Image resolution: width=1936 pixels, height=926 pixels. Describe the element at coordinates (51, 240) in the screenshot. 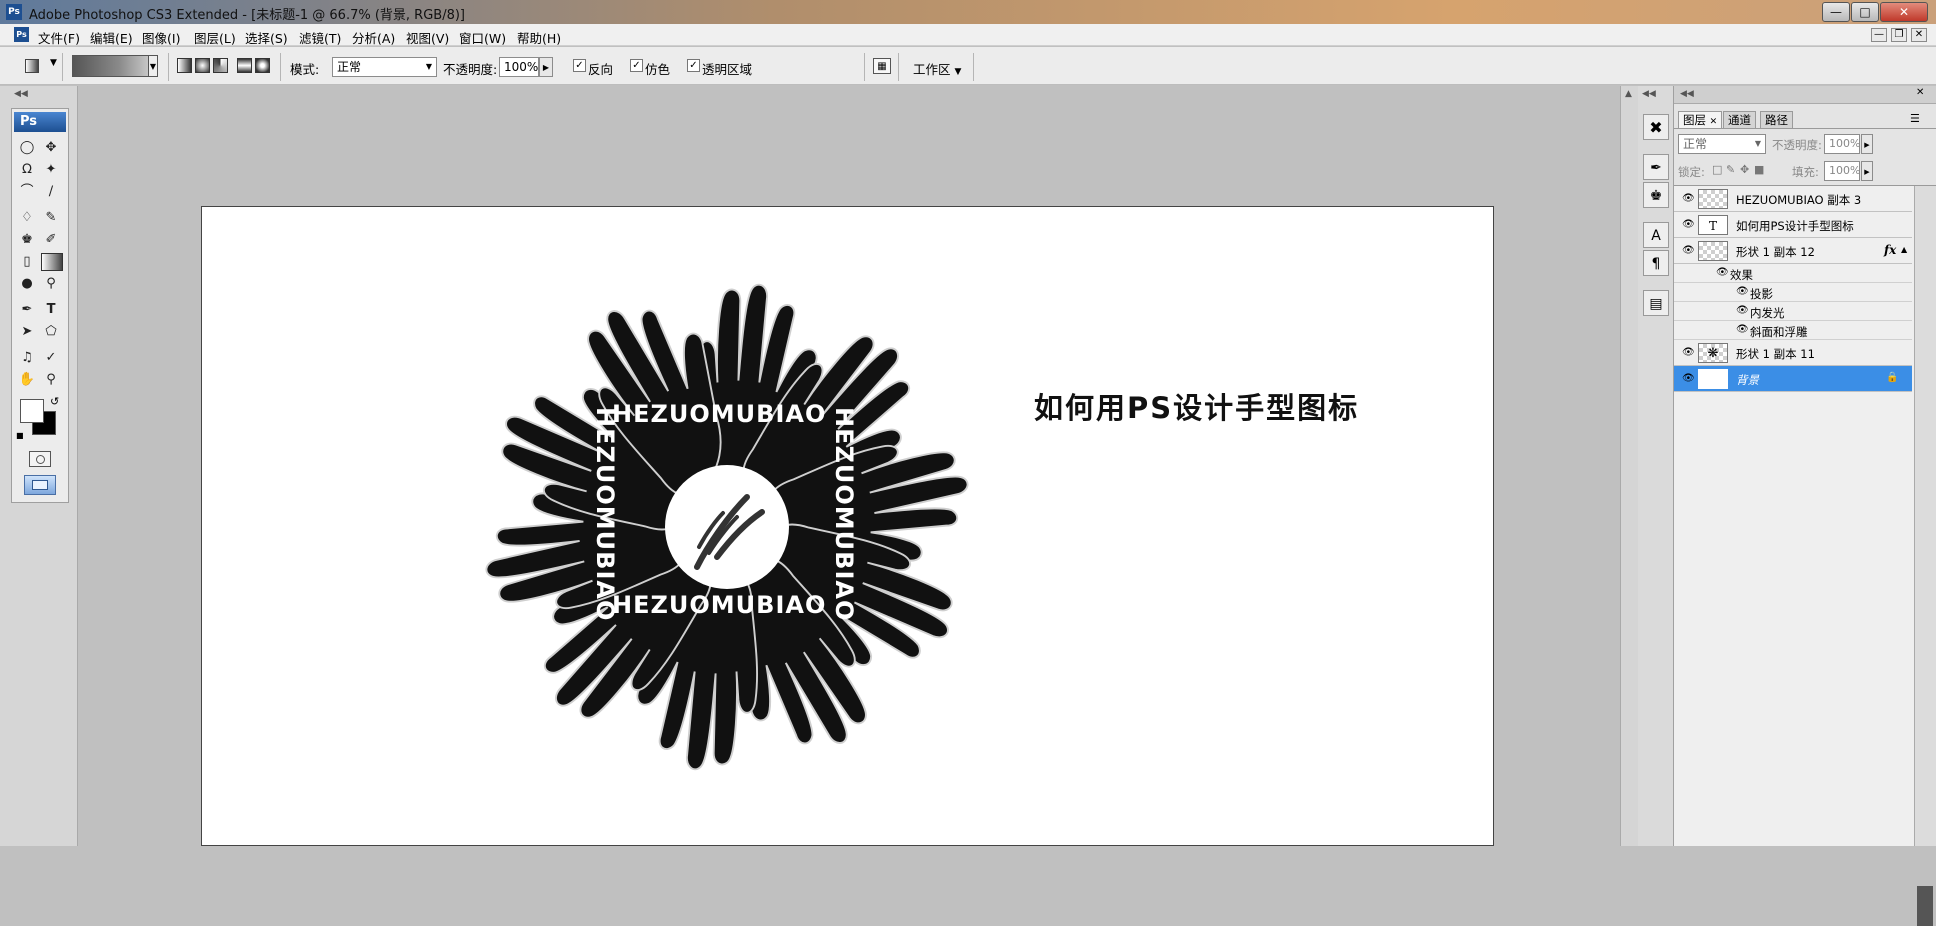

I see `history-brush-tool-icon: ✐` at that location.